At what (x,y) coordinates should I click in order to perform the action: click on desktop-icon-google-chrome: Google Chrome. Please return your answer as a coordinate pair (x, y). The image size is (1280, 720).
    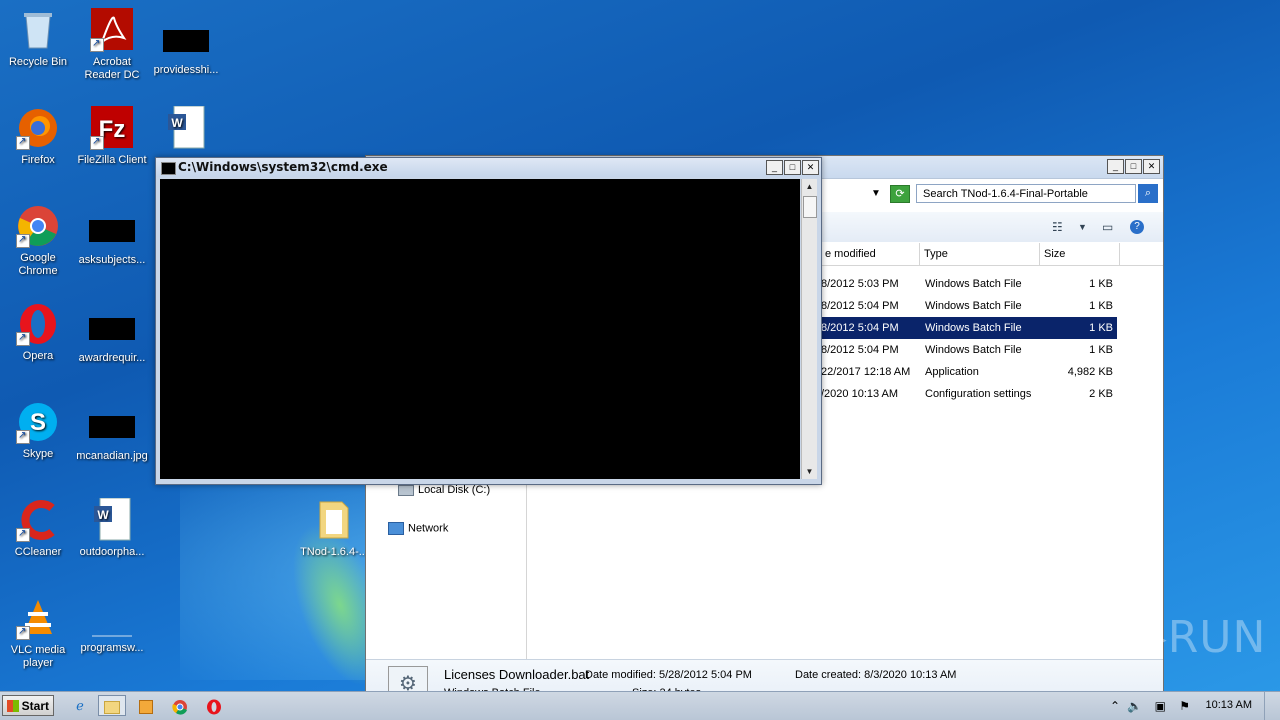
    Looking at the image, I should click on (38, 241).